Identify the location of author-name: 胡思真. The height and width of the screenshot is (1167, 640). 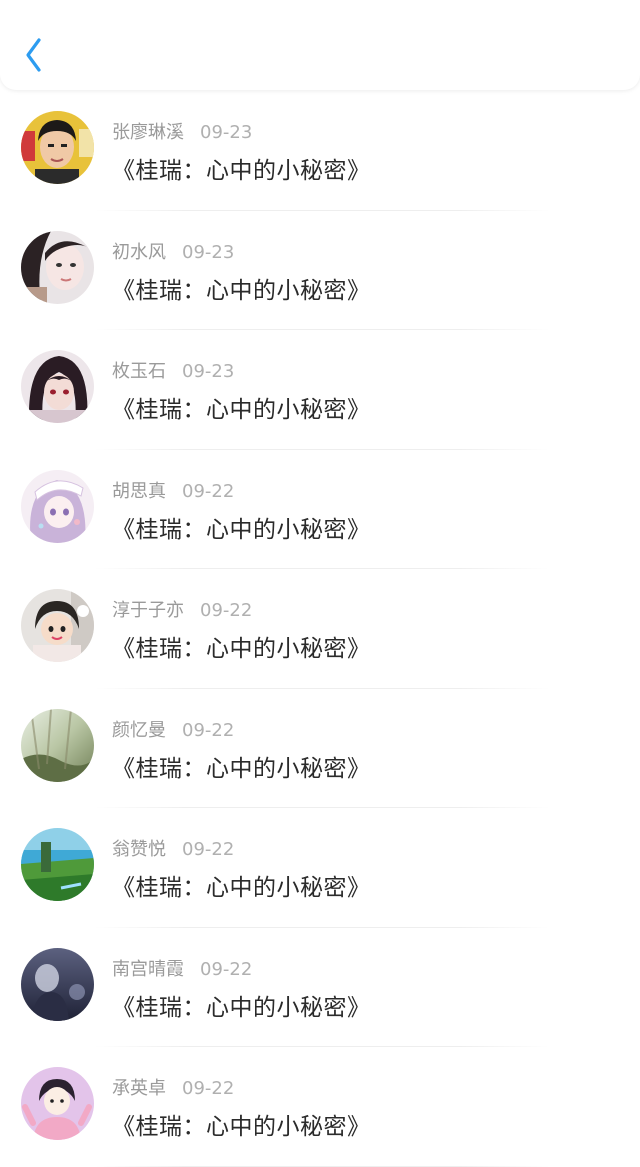
(139, 491).